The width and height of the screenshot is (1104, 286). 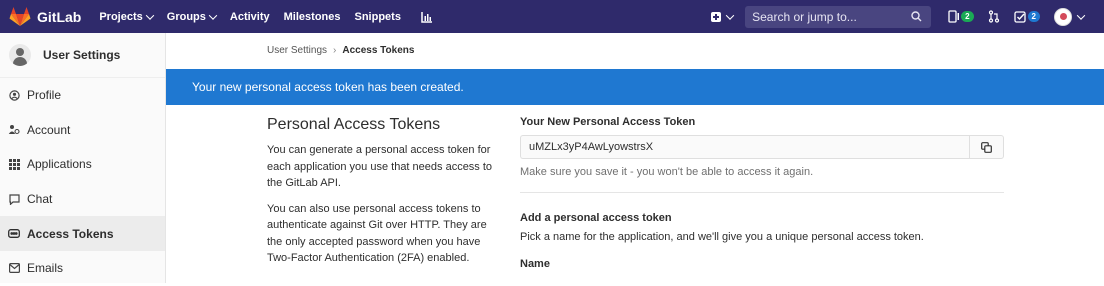 What do you see at coordinates (1019, 16) in the screenshot?
I see `todos-icon` at bounding box center [1019, 16].